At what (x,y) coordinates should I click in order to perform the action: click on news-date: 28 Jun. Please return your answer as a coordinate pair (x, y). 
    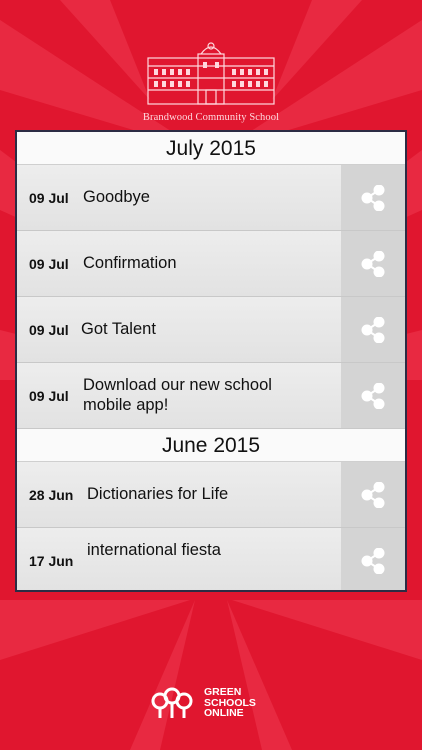
    Looking at the image, I should click on (51, 495).